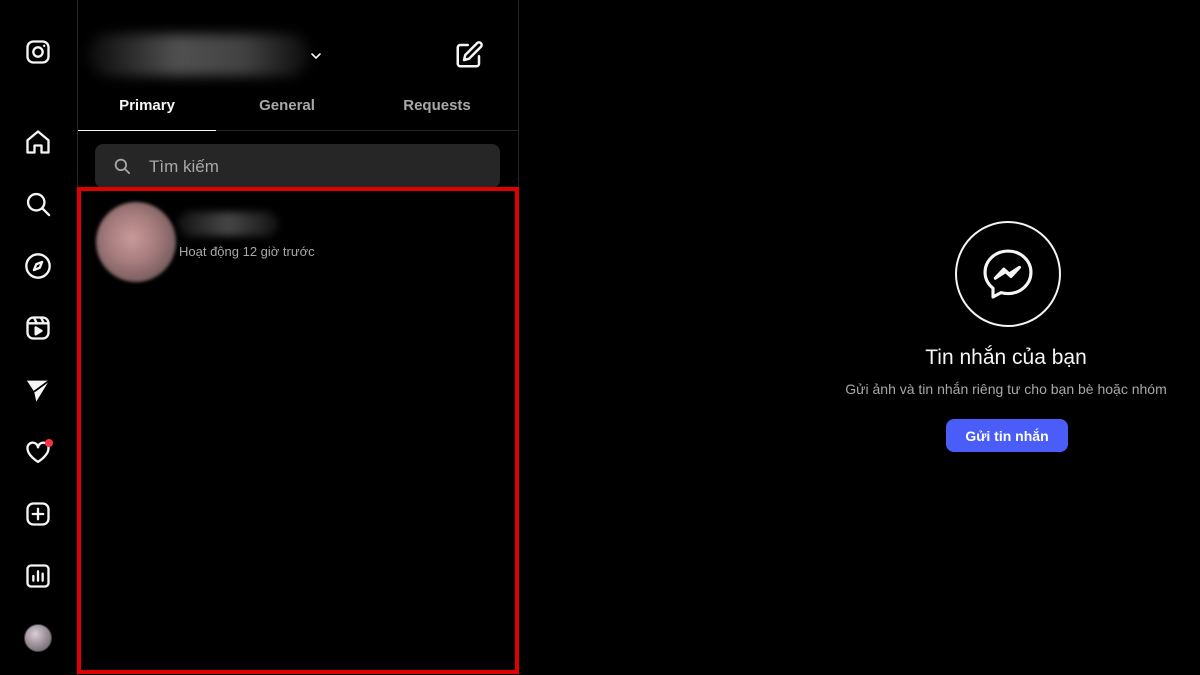 The width and height of the screenshot is (1200, 675). Describe the element at coordinates (38, 52) in the screenshot. I see `instagram-logo-icon` at that location.